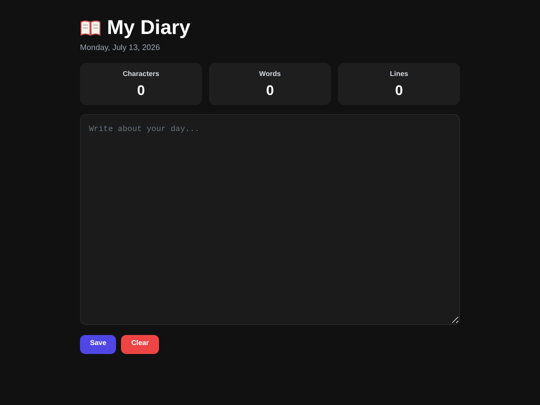 The height and width of the screenshot is (405, 540). Describe the element at coordinates (120, 48) in the screenshot. I see `date-label: Monday, July 13, 2026` at that location.